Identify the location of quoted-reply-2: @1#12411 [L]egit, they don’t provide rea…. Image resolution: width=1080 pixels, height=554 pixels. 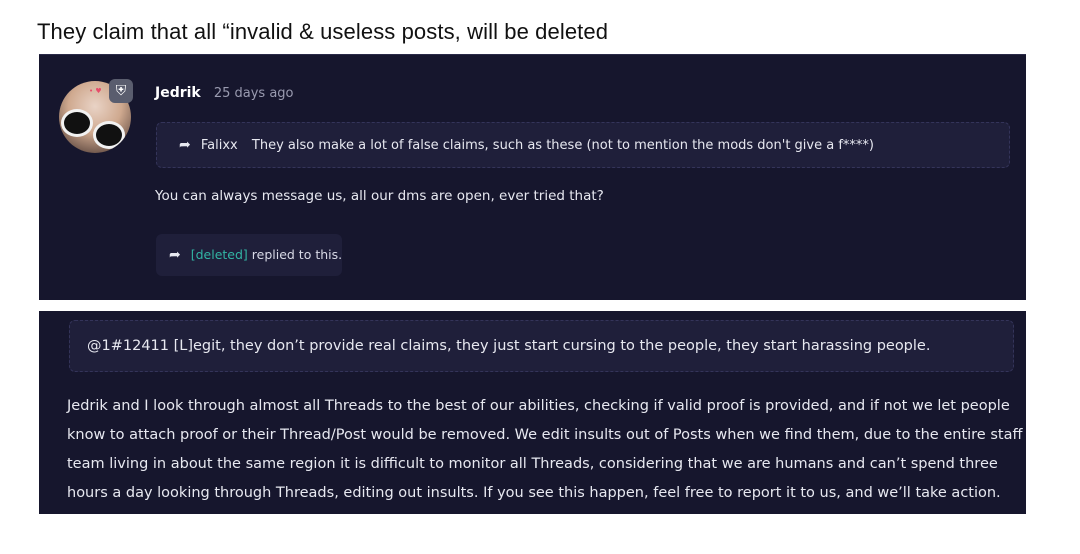
(541, 346).